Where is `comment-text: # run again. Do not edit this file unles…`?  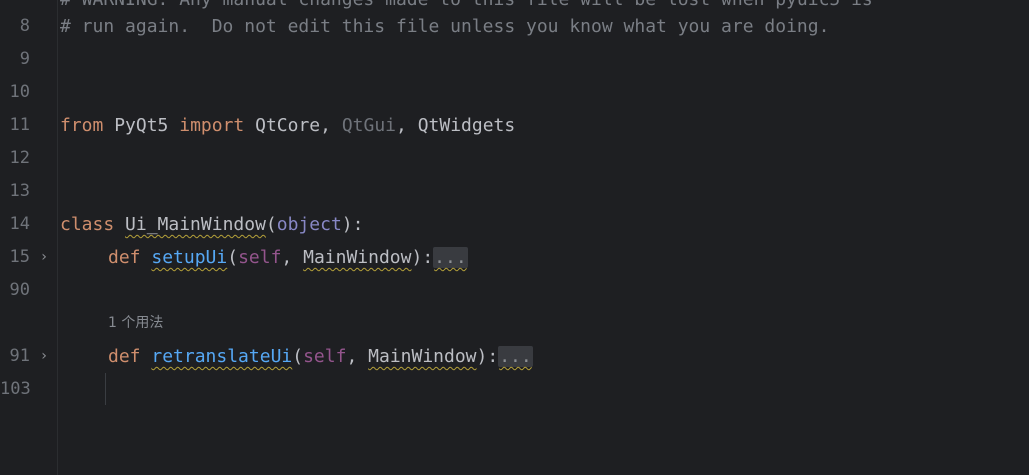
comment-text: # run again. Do not edit this file unles… is located at coordinates (445, 26).